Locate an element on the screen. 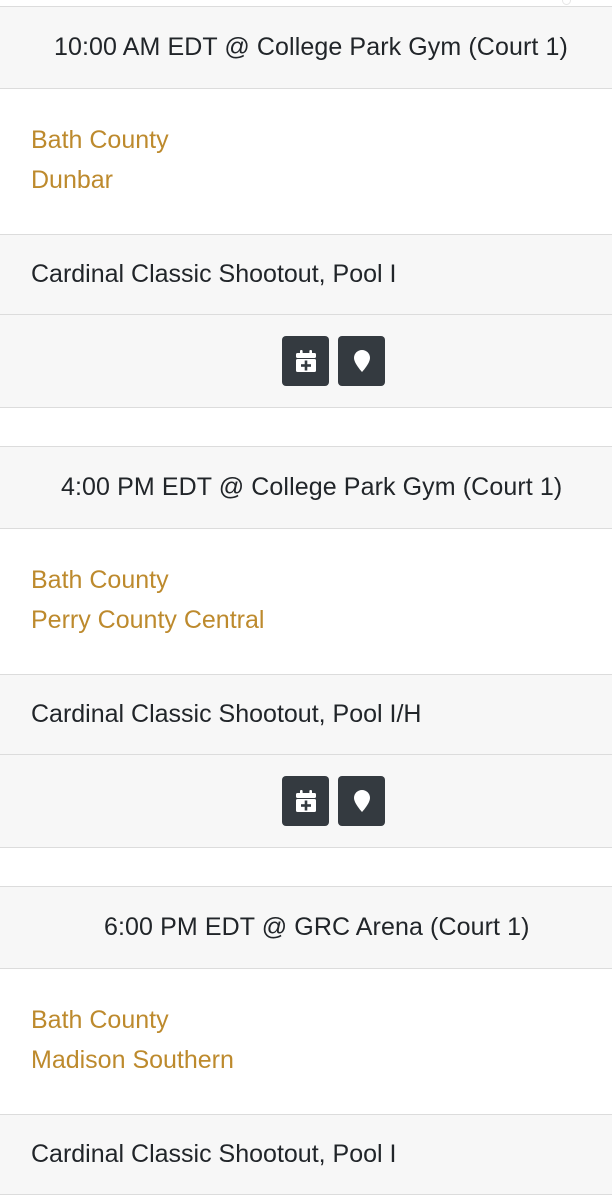  team-link: Perry County Central is located at coordinates (147, 620).